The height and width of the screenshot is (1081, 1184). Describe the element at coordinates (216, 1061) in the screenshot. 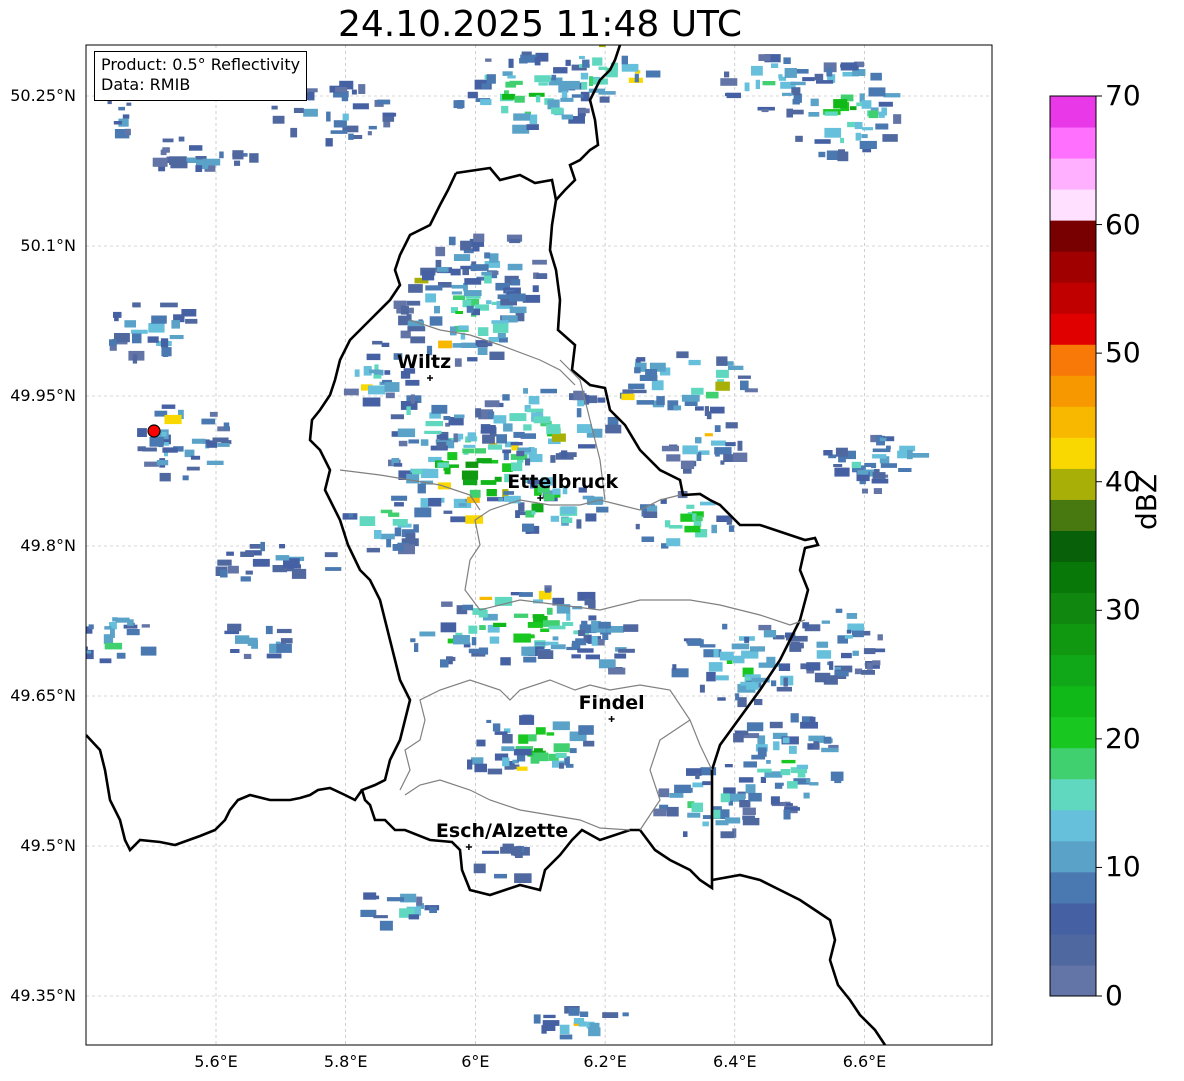

I see `longitude-label: 5.6°E` at that location.